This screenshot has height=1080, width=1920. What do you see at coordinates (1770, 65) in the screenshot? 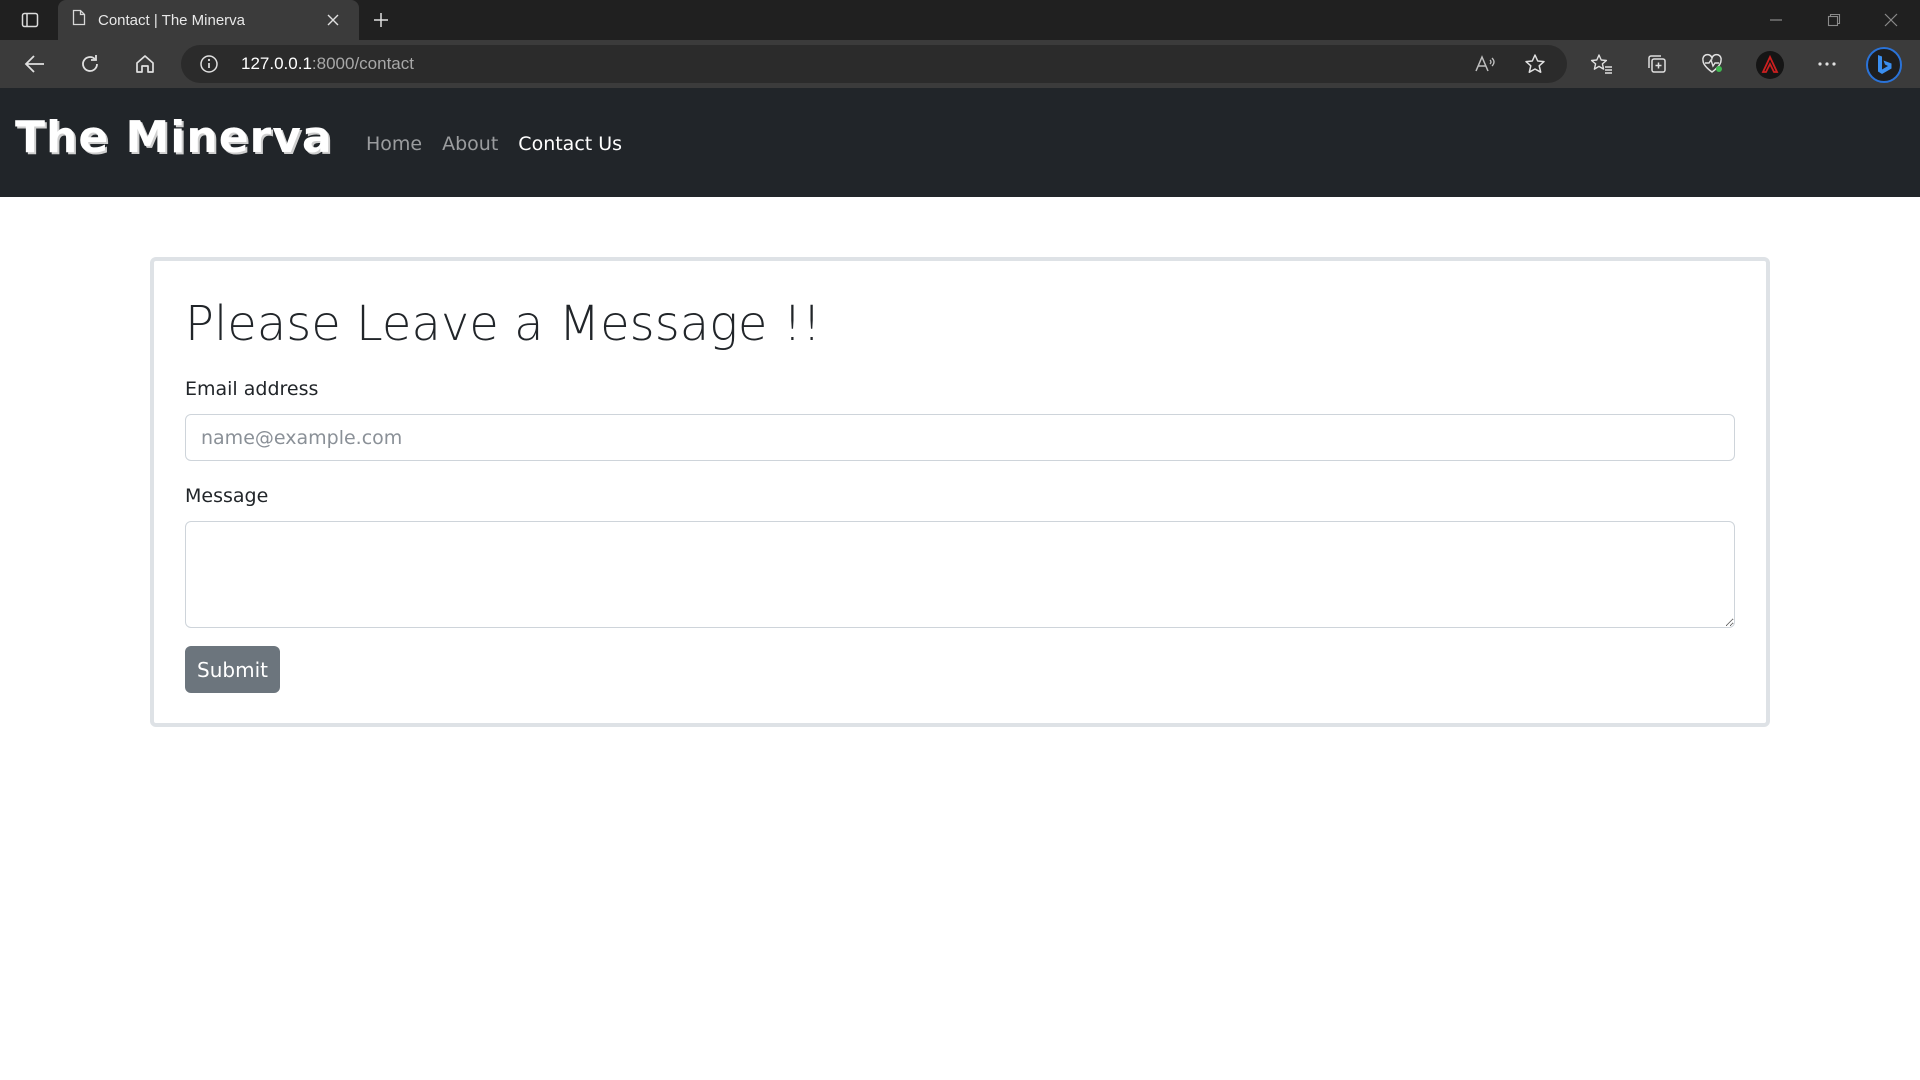
I see `profile-avatar-icon` at bounding box center [1770, 65].